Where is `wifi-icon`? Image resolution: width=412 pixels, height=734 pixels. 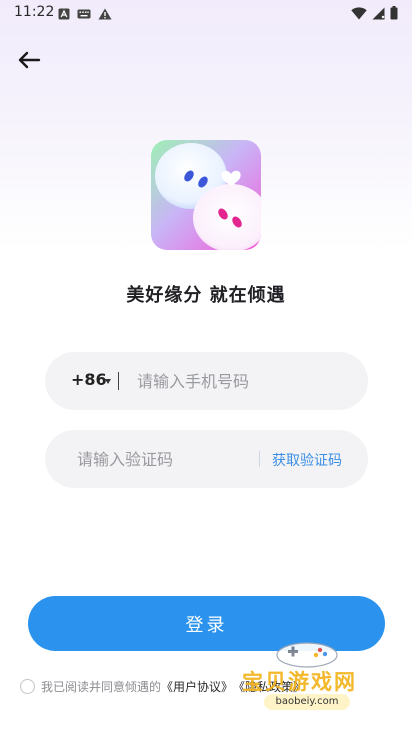
wifi-icon is located at coordinates (359, 14).